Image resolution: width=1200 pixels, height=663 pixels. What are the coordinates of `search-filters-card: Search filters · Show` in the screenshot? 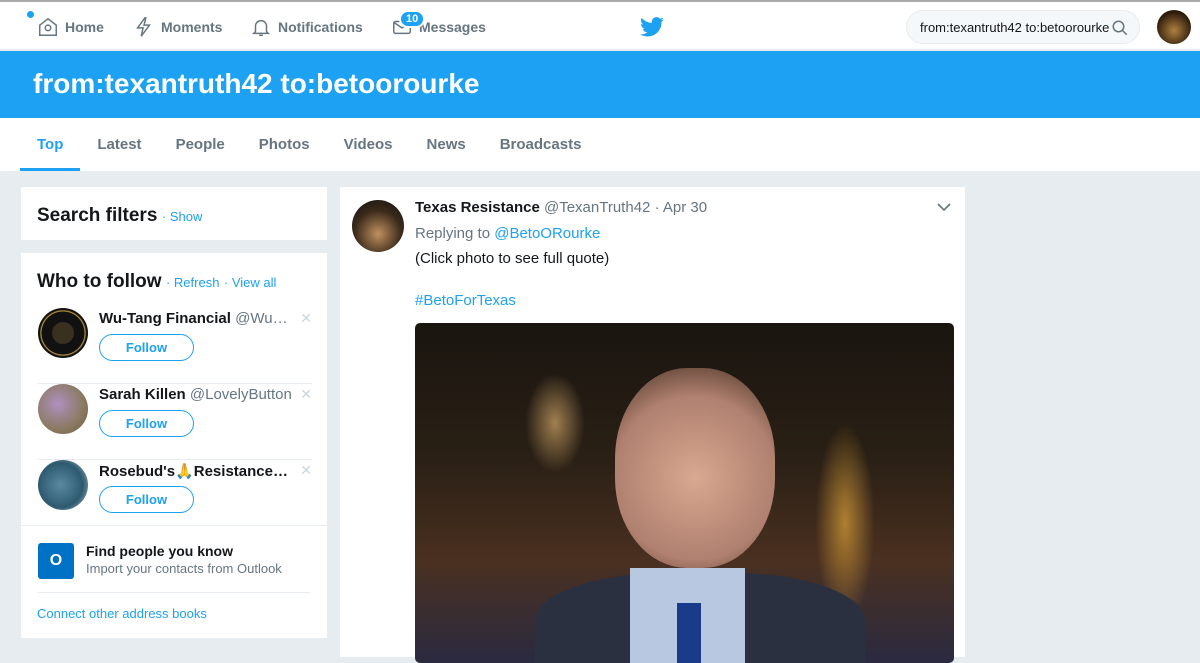 It's located at (174, 213).